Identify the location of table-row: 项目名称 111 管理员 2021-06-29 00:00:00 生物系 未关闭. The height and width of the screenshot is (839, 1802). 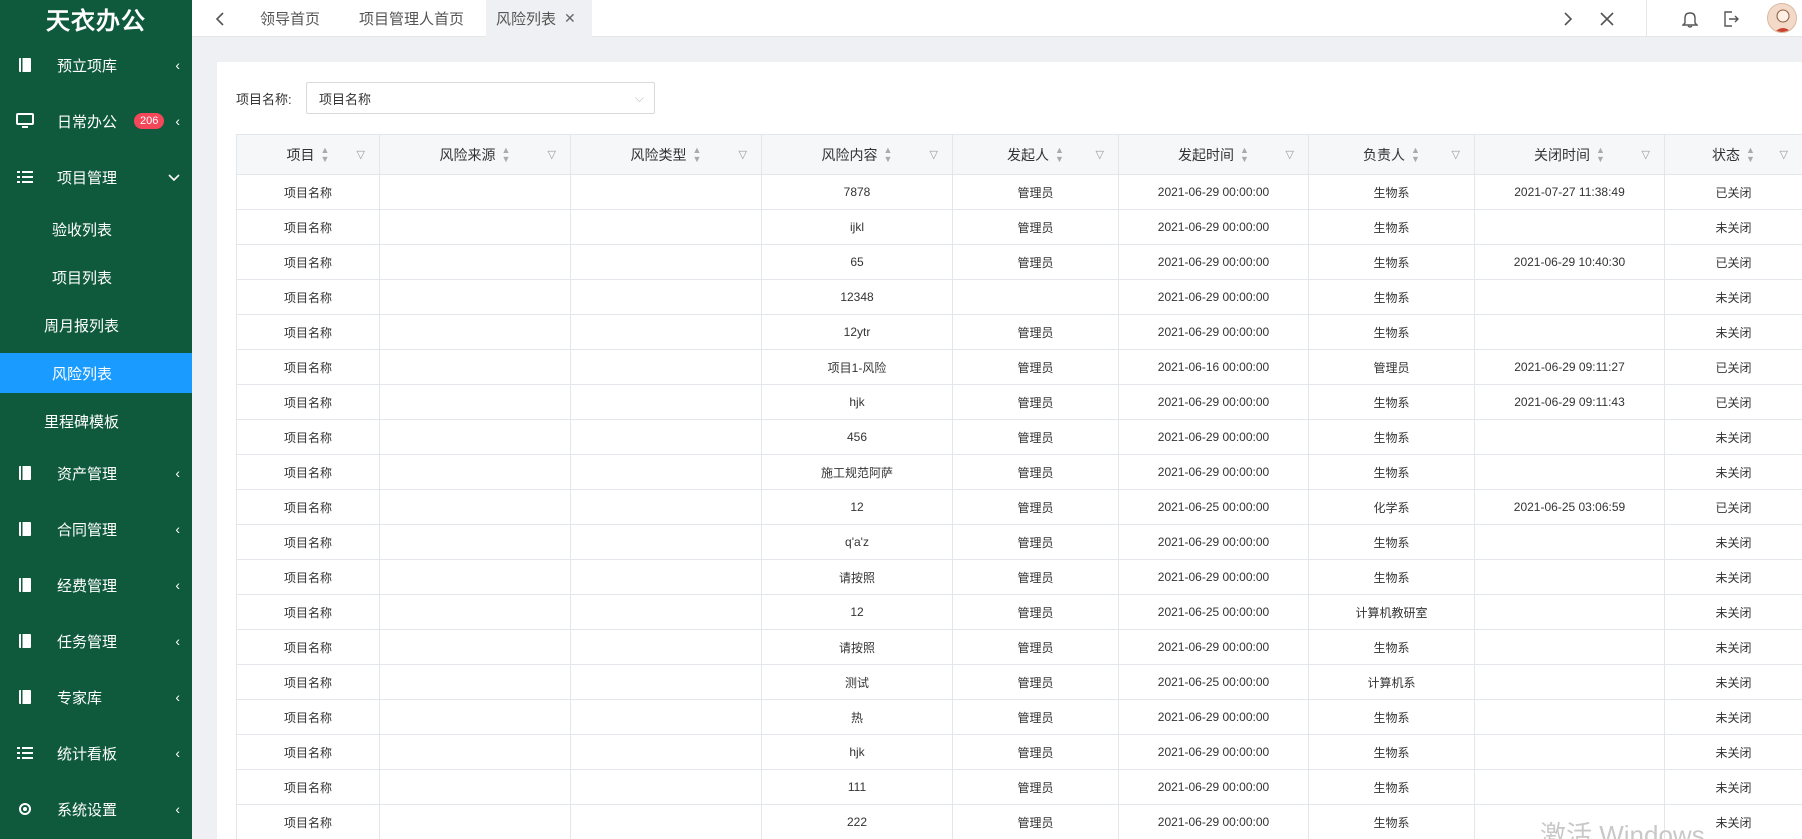
(1019, 787).